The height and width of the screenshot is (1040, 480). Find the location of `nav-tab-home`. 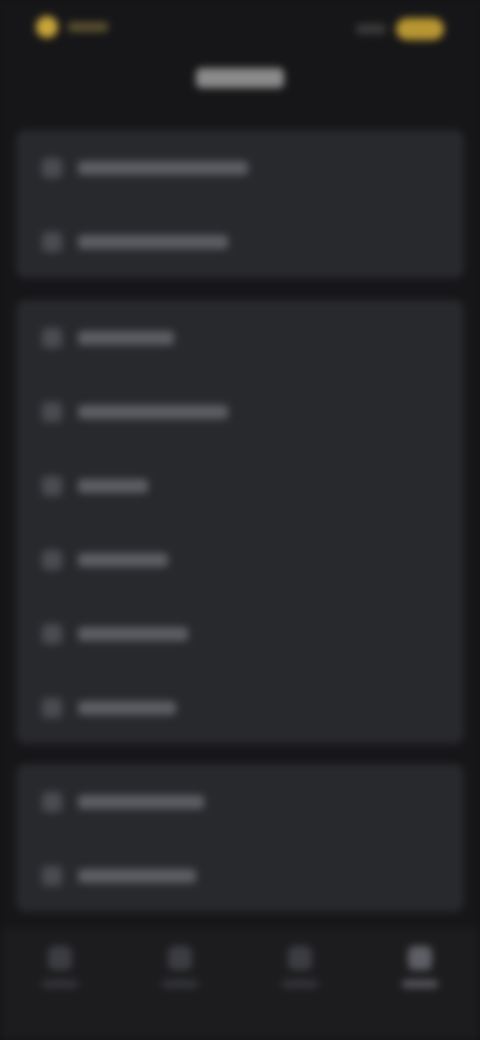

nav-tab-home is located at coordinates (60, 967).